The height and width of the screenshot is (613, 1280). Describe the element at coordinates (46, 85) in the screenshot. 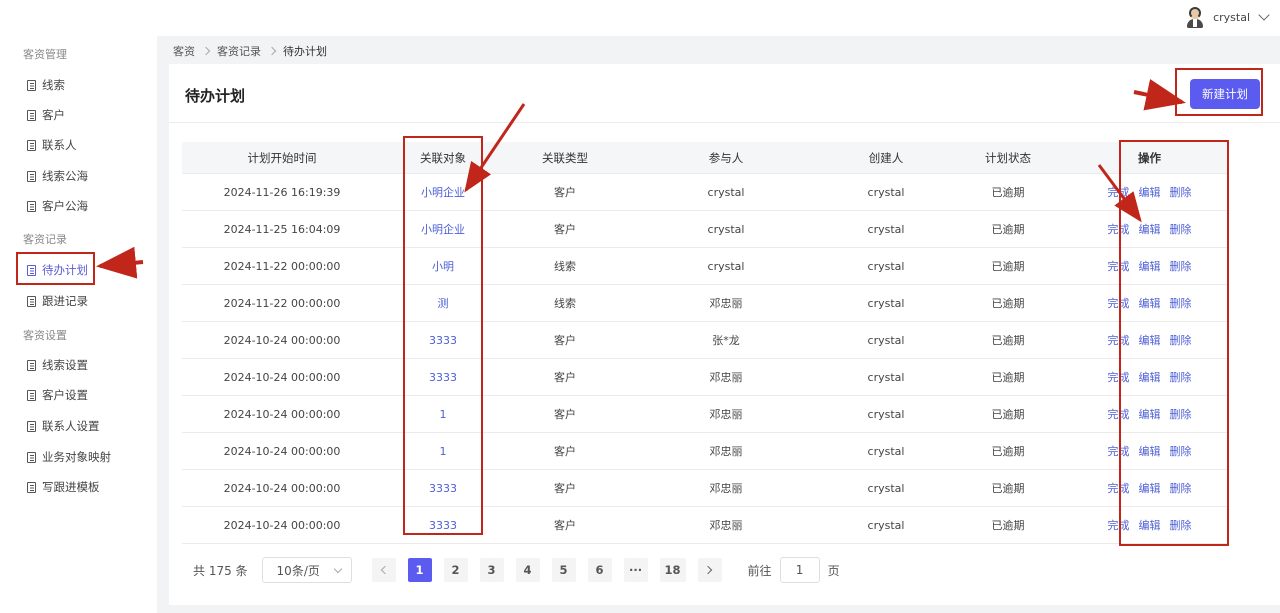

I see `sidebar-item-leads: 线索` at that location.